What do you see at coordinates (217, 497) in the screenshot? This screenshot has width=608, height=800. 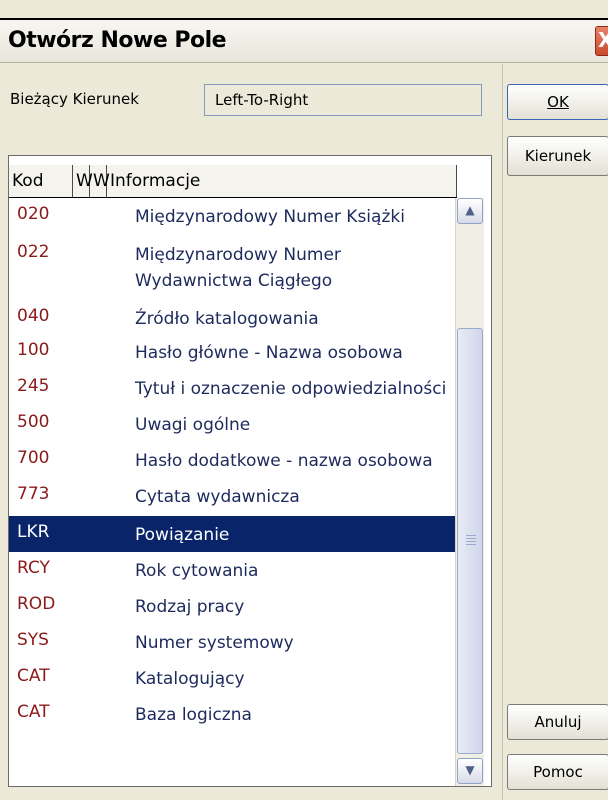 I see `field-description: Cytata wydawnicza` at bounding box center [217, 497].